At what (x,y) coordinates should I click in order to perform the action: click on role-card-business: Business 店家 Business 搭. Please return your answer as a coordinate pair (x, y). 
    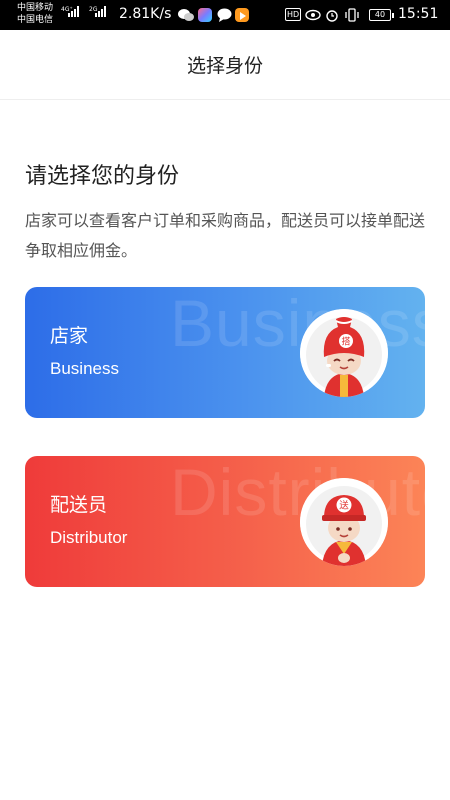
    Looking at the image, I should click on (225, 352).